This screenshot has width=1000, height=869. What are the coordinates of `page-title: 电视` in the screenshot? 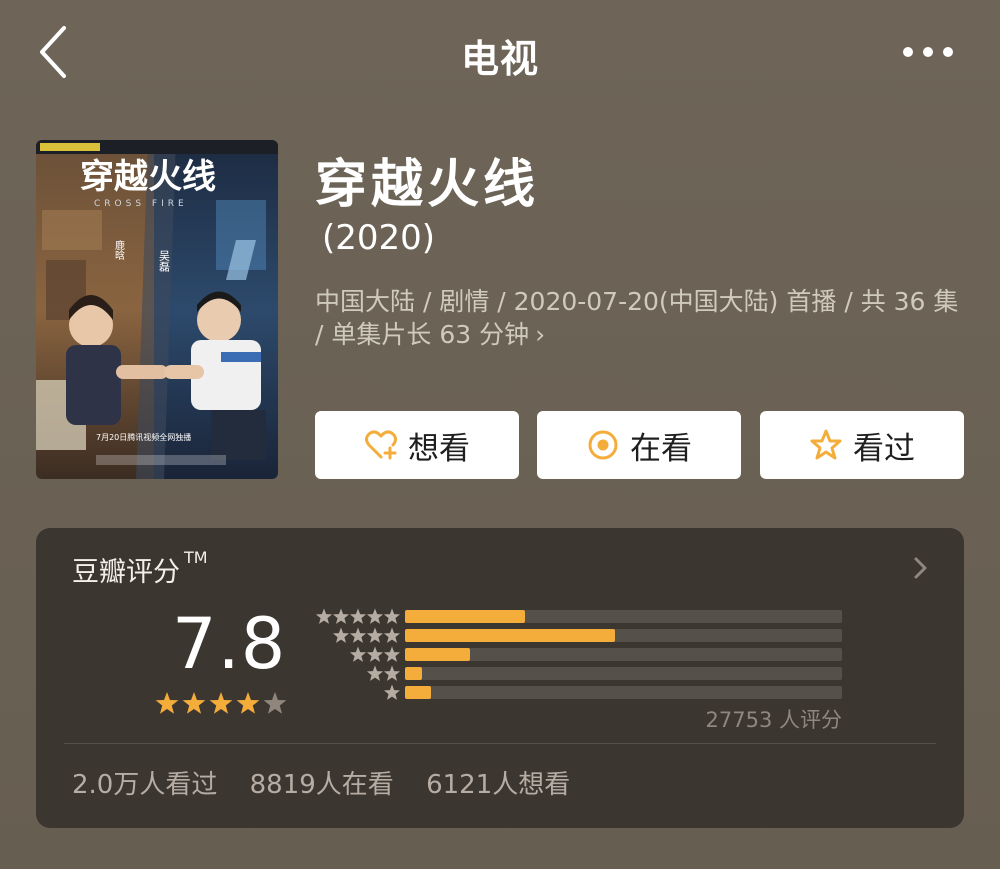 It's located at (499, 59).